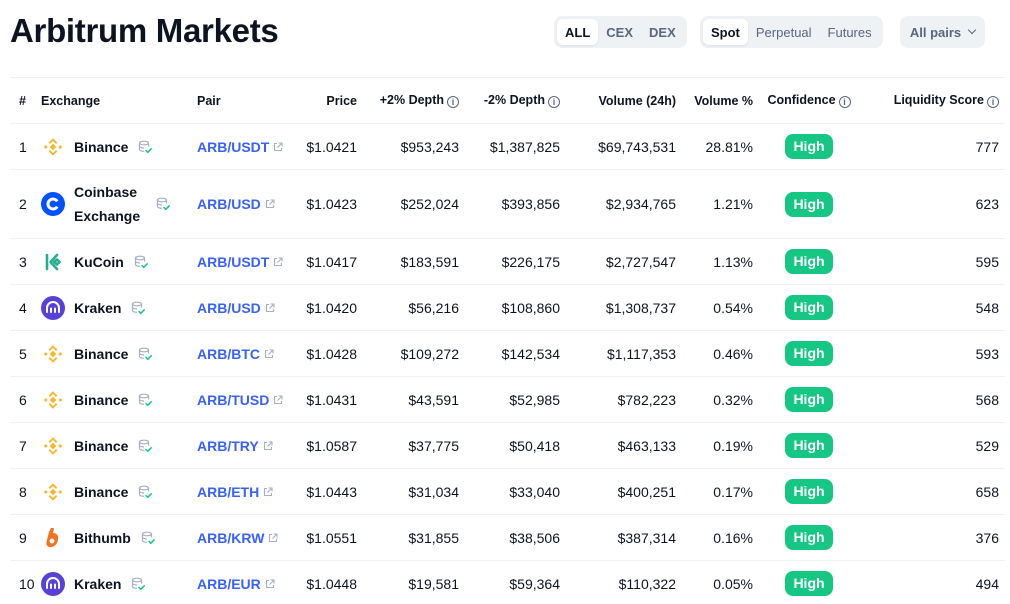 The height and width of the screenshot is (604, 1010). Describe the element at coordinates (414, 537) in the screenshot. I see `plus-depth-cell: $31,855` at that location.